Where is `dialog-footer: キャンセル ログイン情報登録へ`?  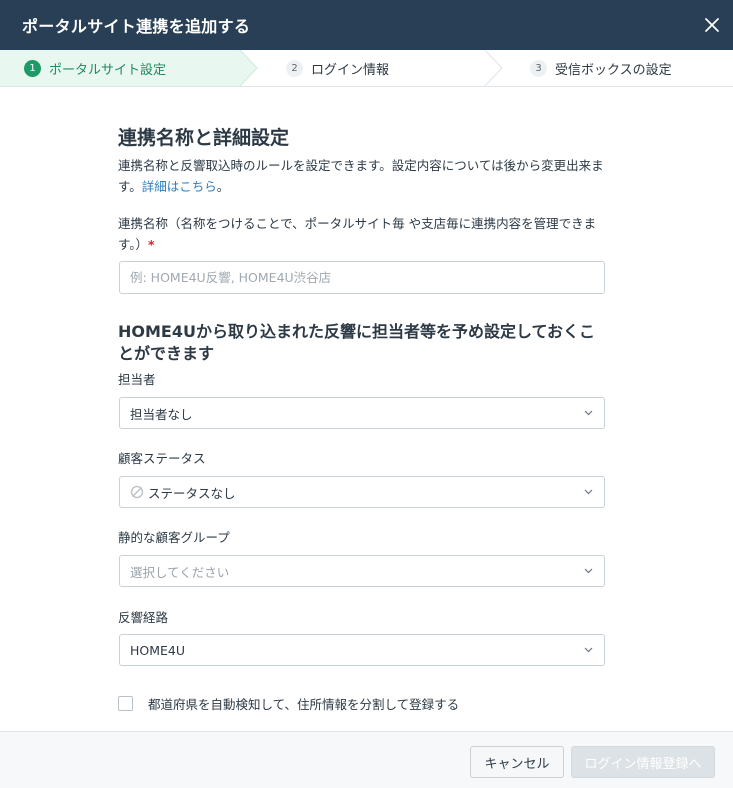
dialog-footer: キャンセル ログイン情報登録へ is located at coordinates (366, 759).